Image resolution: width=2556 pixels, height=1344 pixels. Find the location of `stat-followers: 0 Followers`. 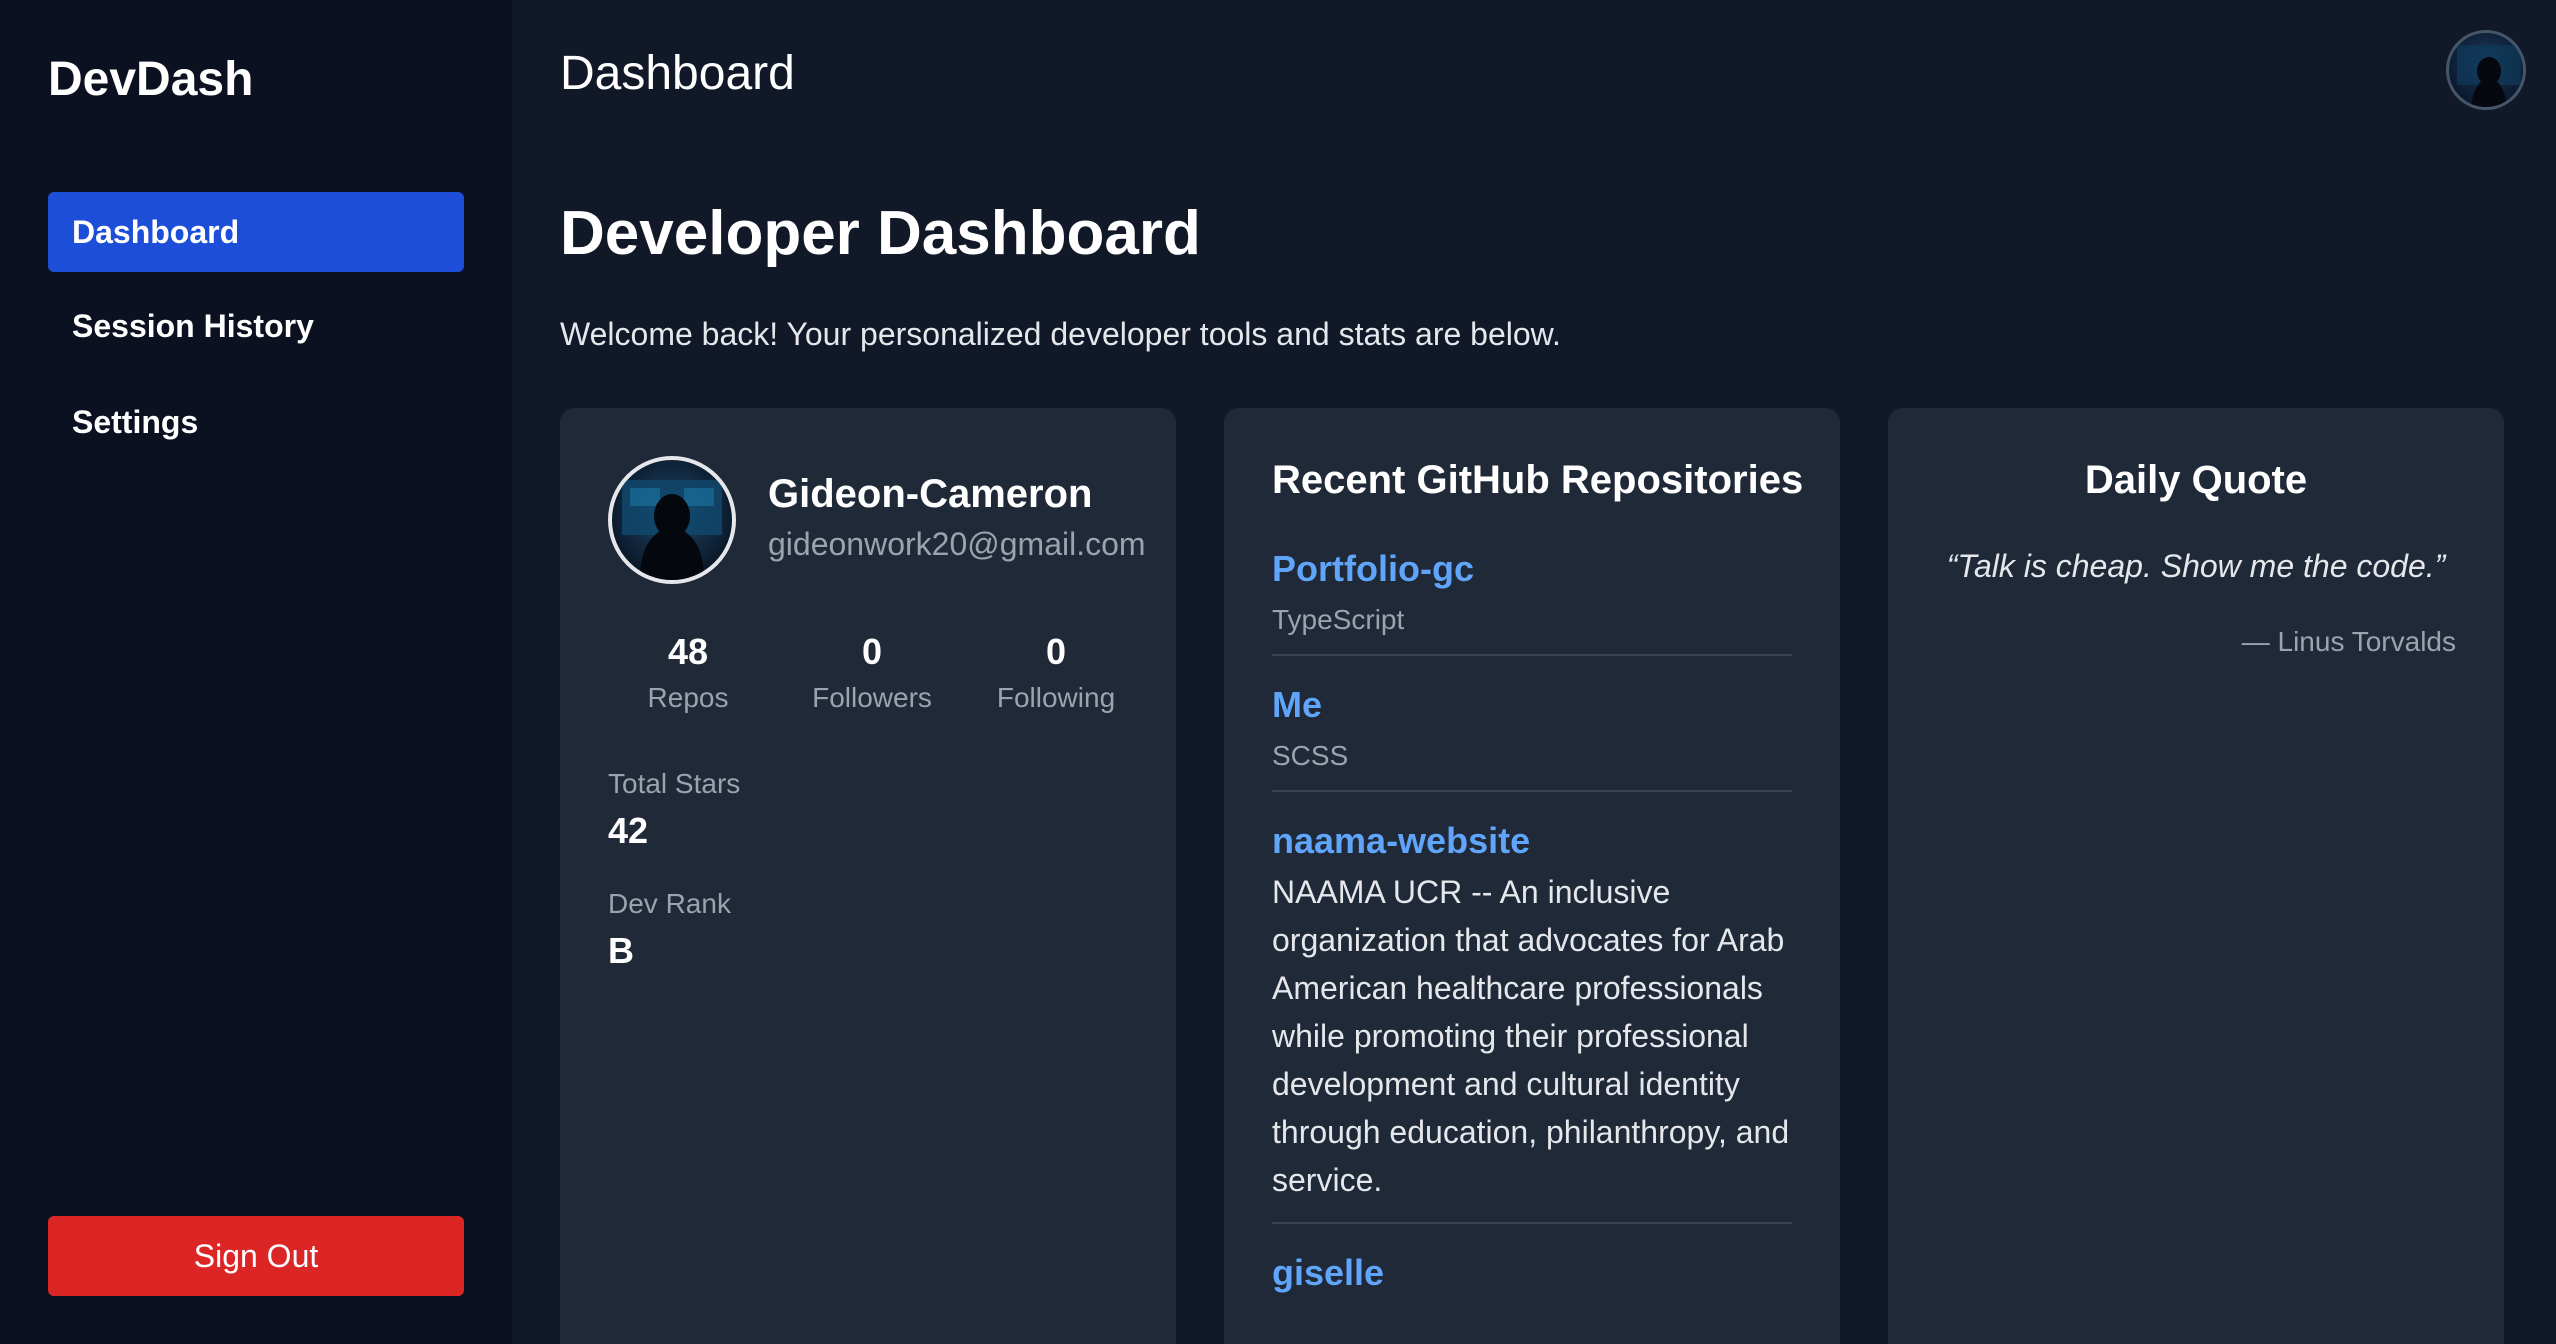

stat-followers: 0 Followers is located at coordinates (872, 671).